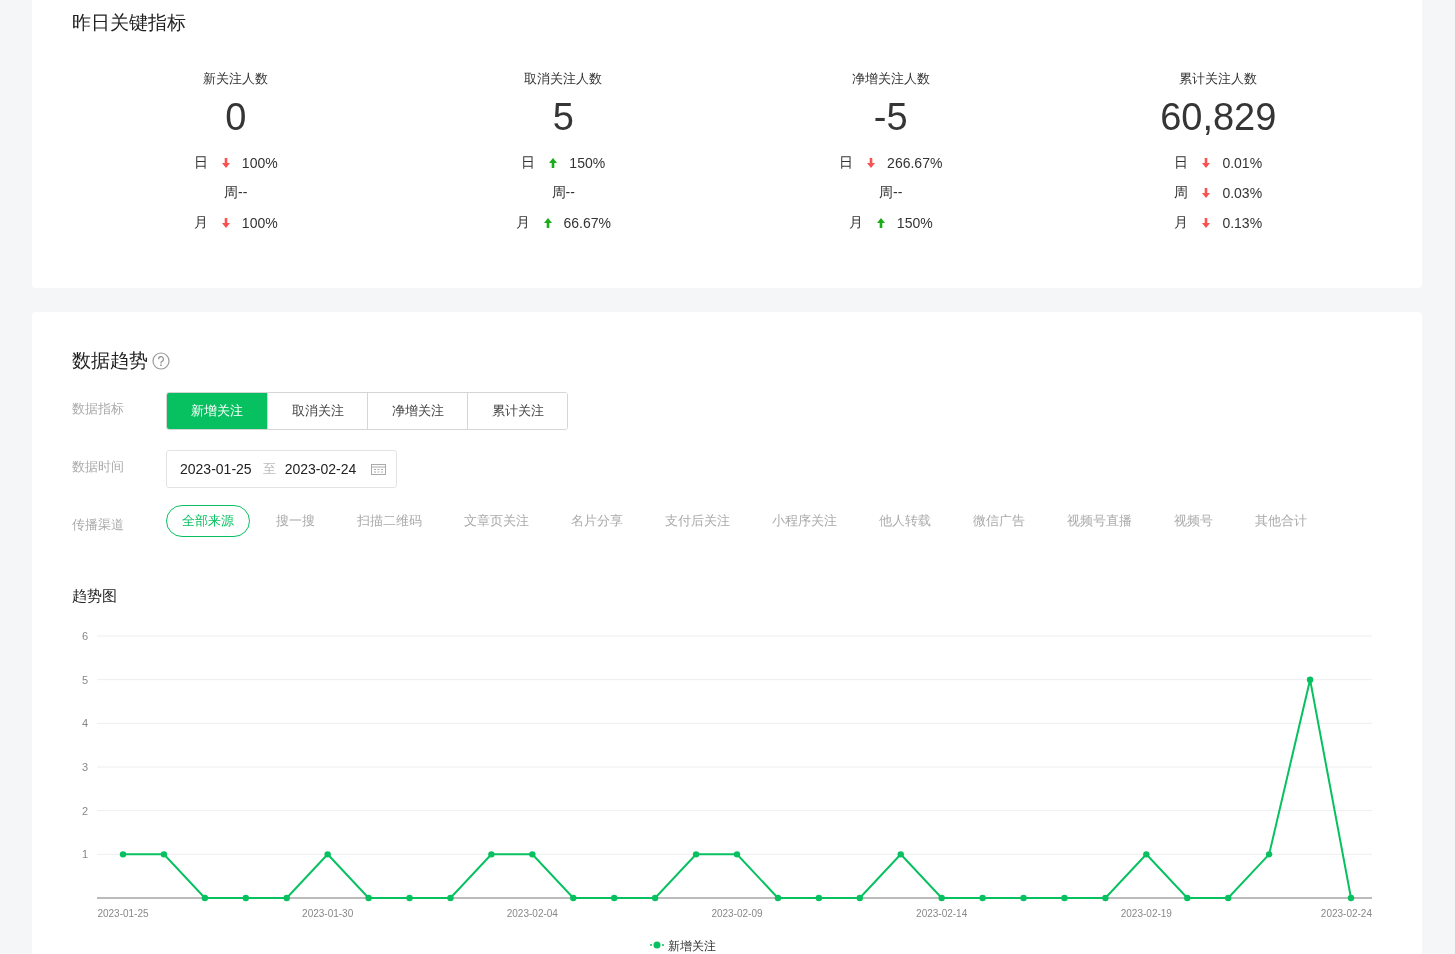  Describe the element at coordinates (84, 767) in the screenshot. I see `y-axis-label: 3` at that location.